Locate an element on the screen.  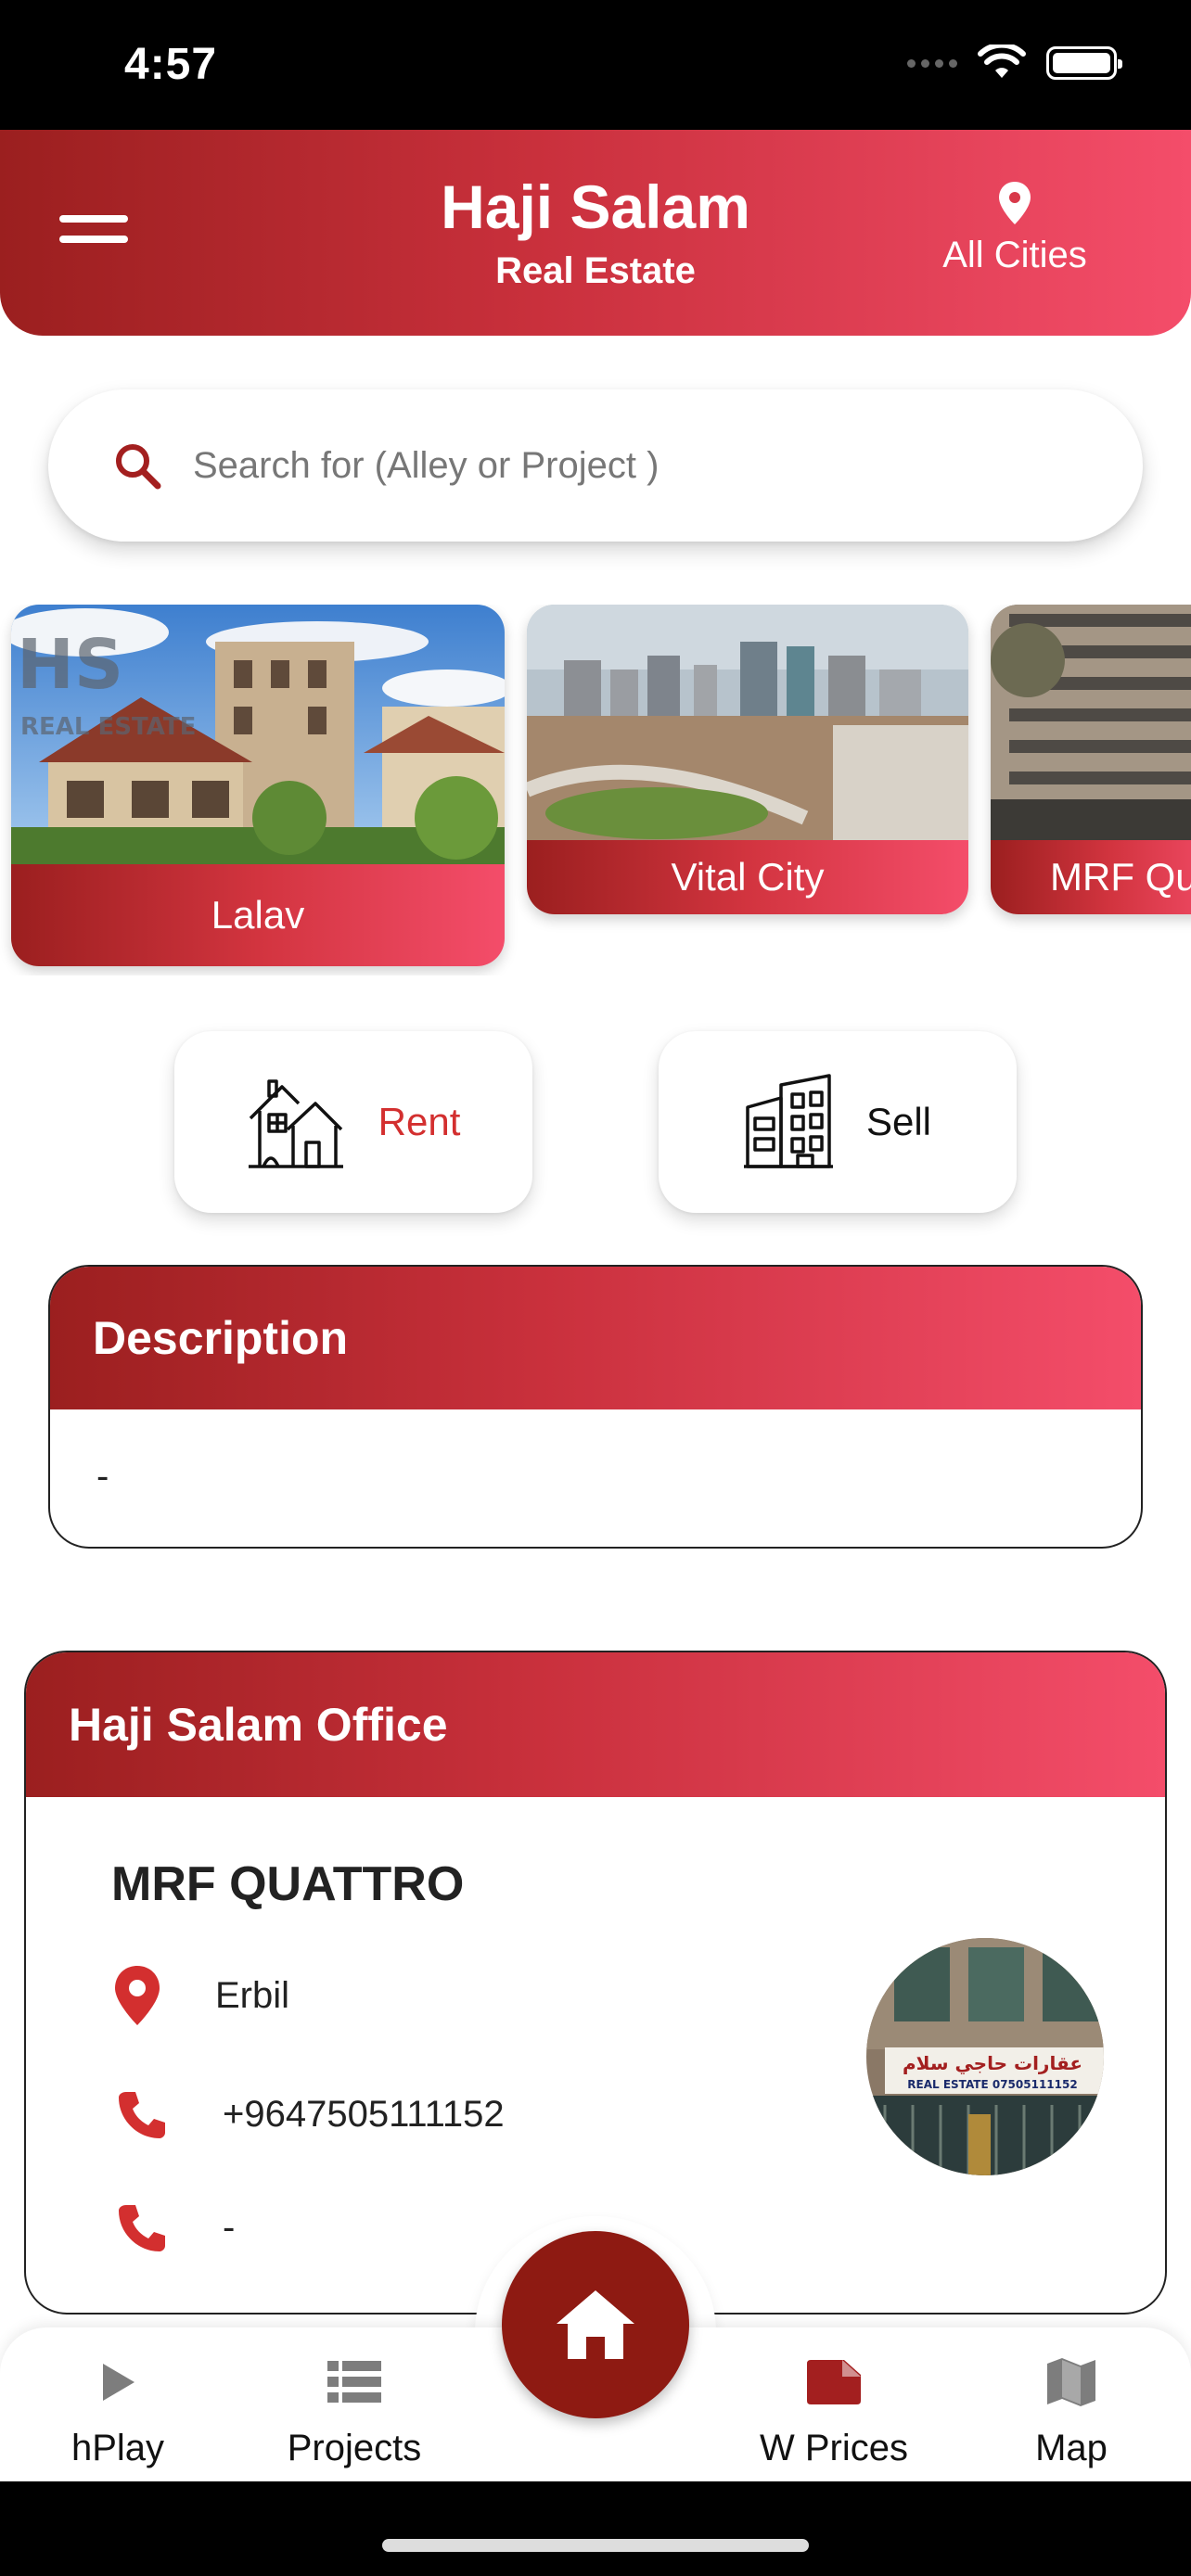
office-photo: عقارات حاجي سلام REAL ESTATE 07505111152 is located at coordinates (985, 2057).